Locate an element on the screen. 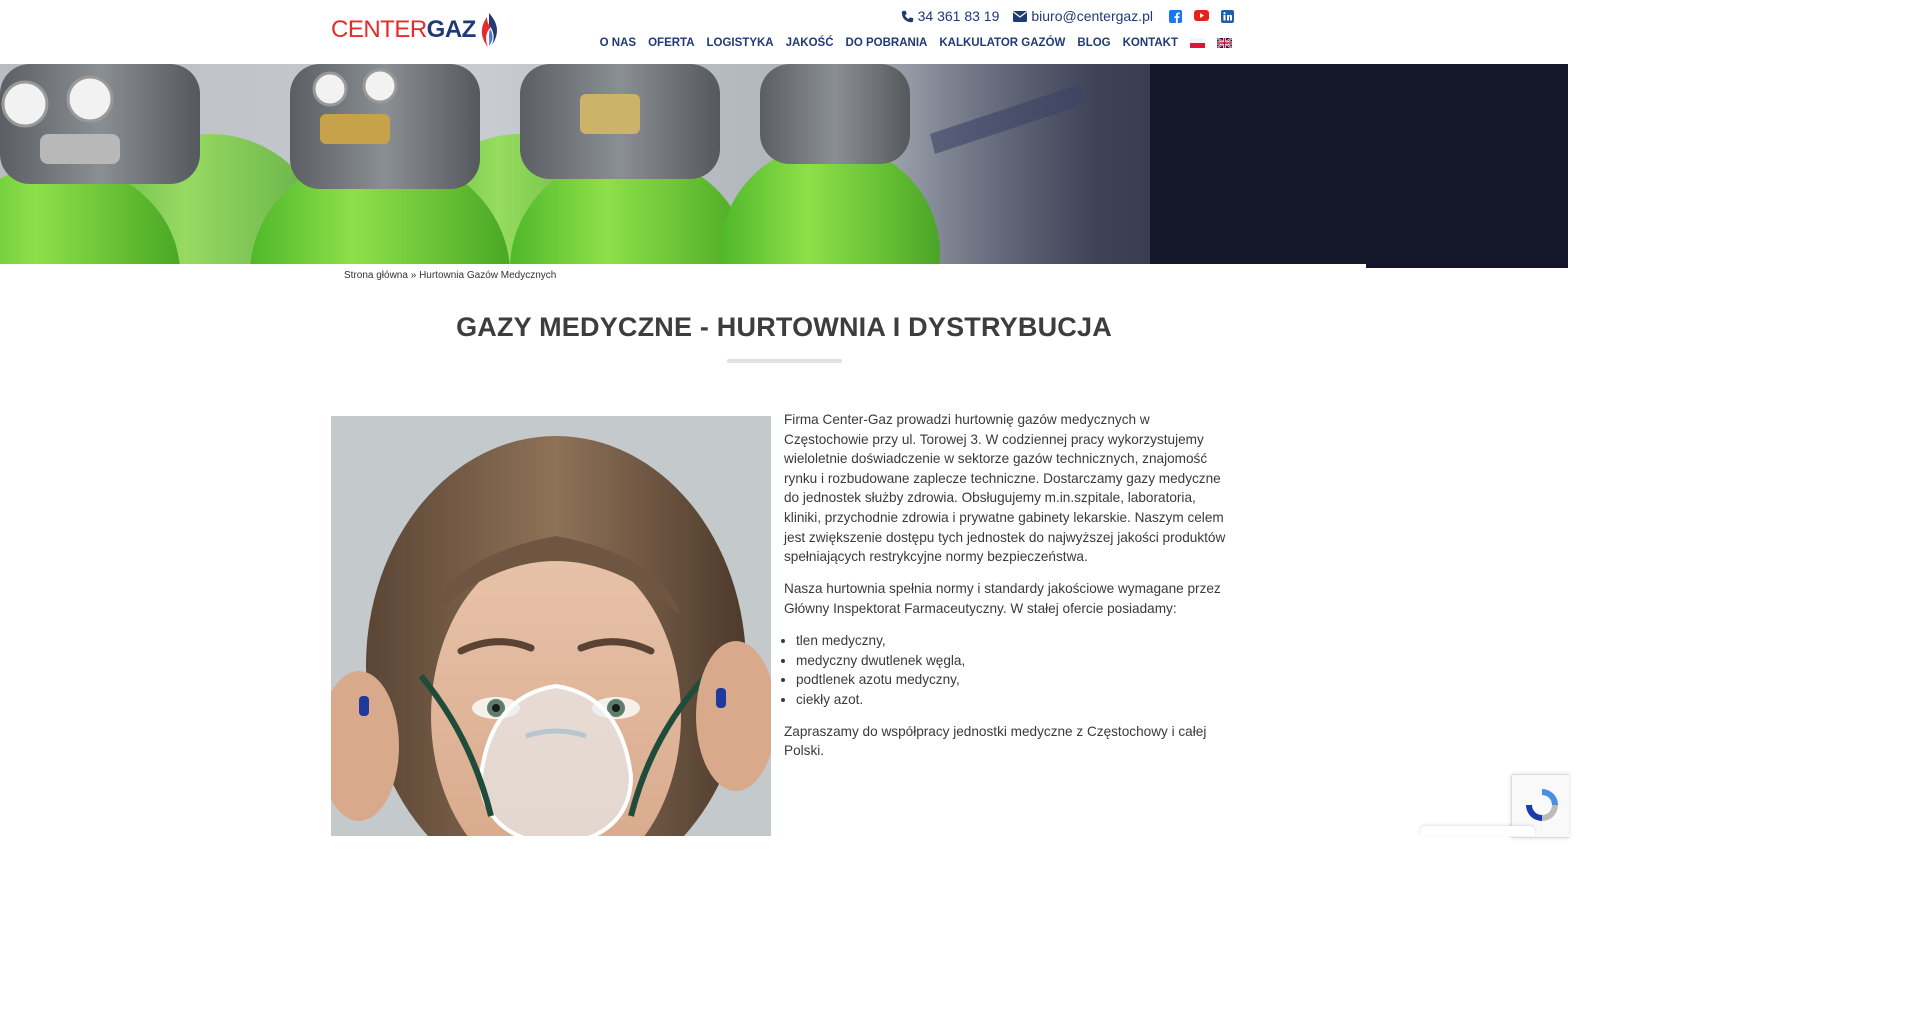  phone-icon is located at coordinates (907, 16).